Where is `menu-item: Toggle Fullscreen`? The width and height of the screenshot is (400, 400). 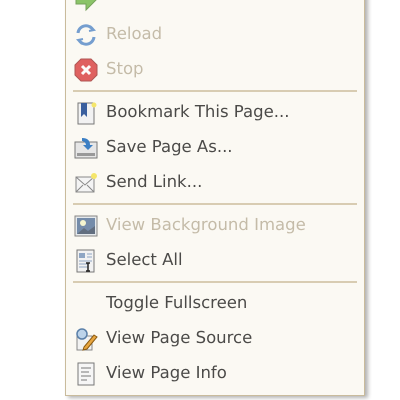
menu-item: Toggle Fullscreen is located at coordinates (215, 303).